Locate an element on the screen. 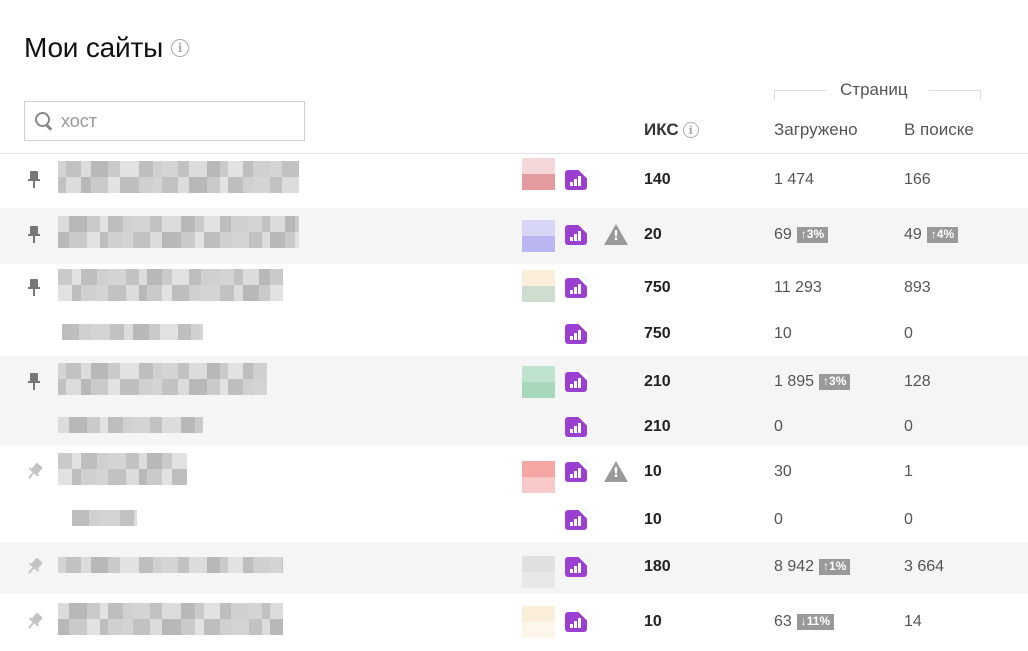 This screenshot has height=651, width=1028. warning-mark: ! is located at coordinates (616, 473).